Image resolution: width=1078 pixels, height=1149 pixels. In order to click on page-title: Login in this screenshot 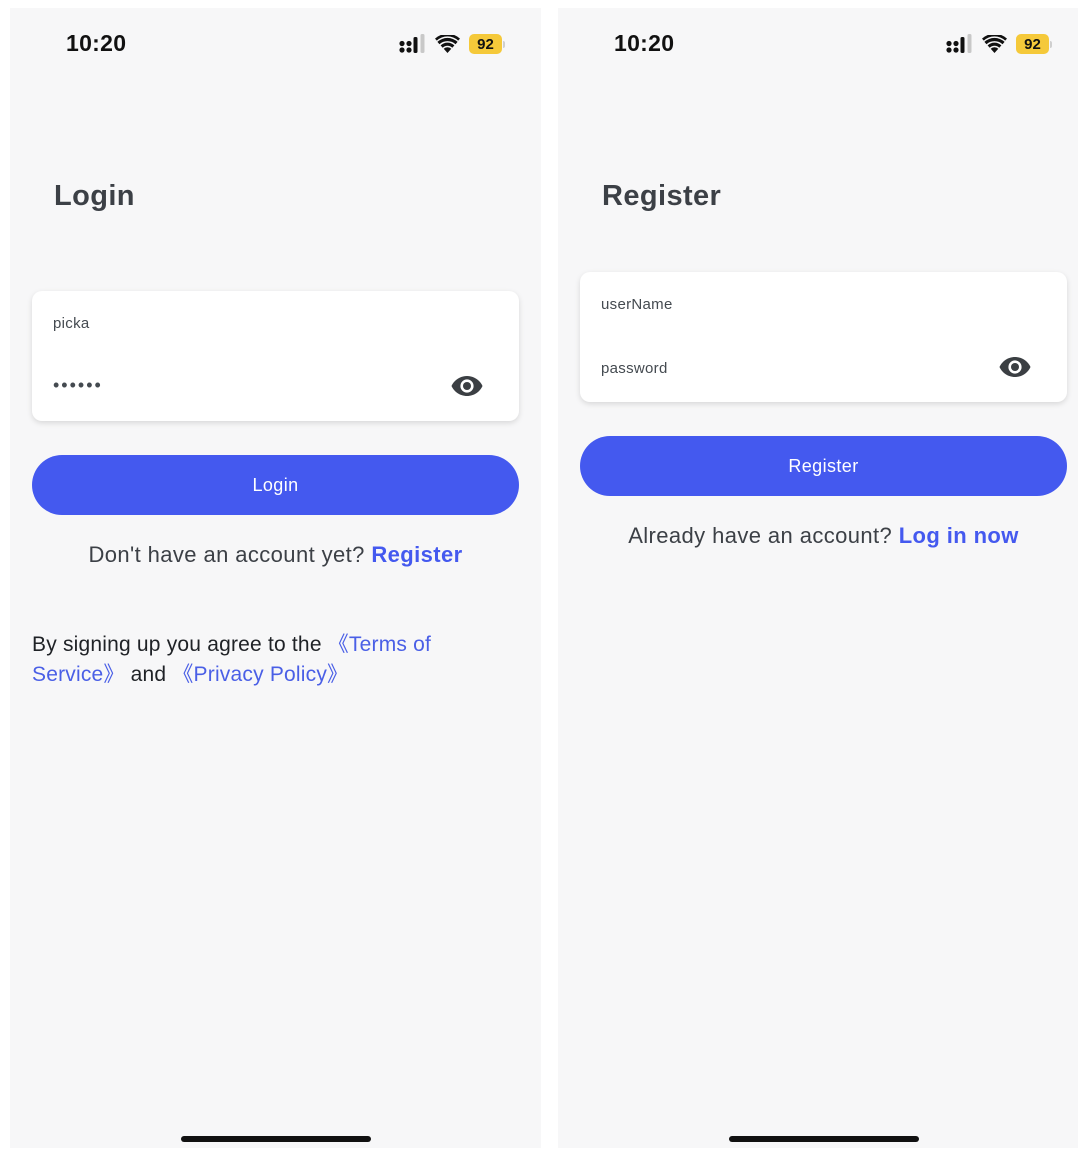, I will do `click(94, 196)`.